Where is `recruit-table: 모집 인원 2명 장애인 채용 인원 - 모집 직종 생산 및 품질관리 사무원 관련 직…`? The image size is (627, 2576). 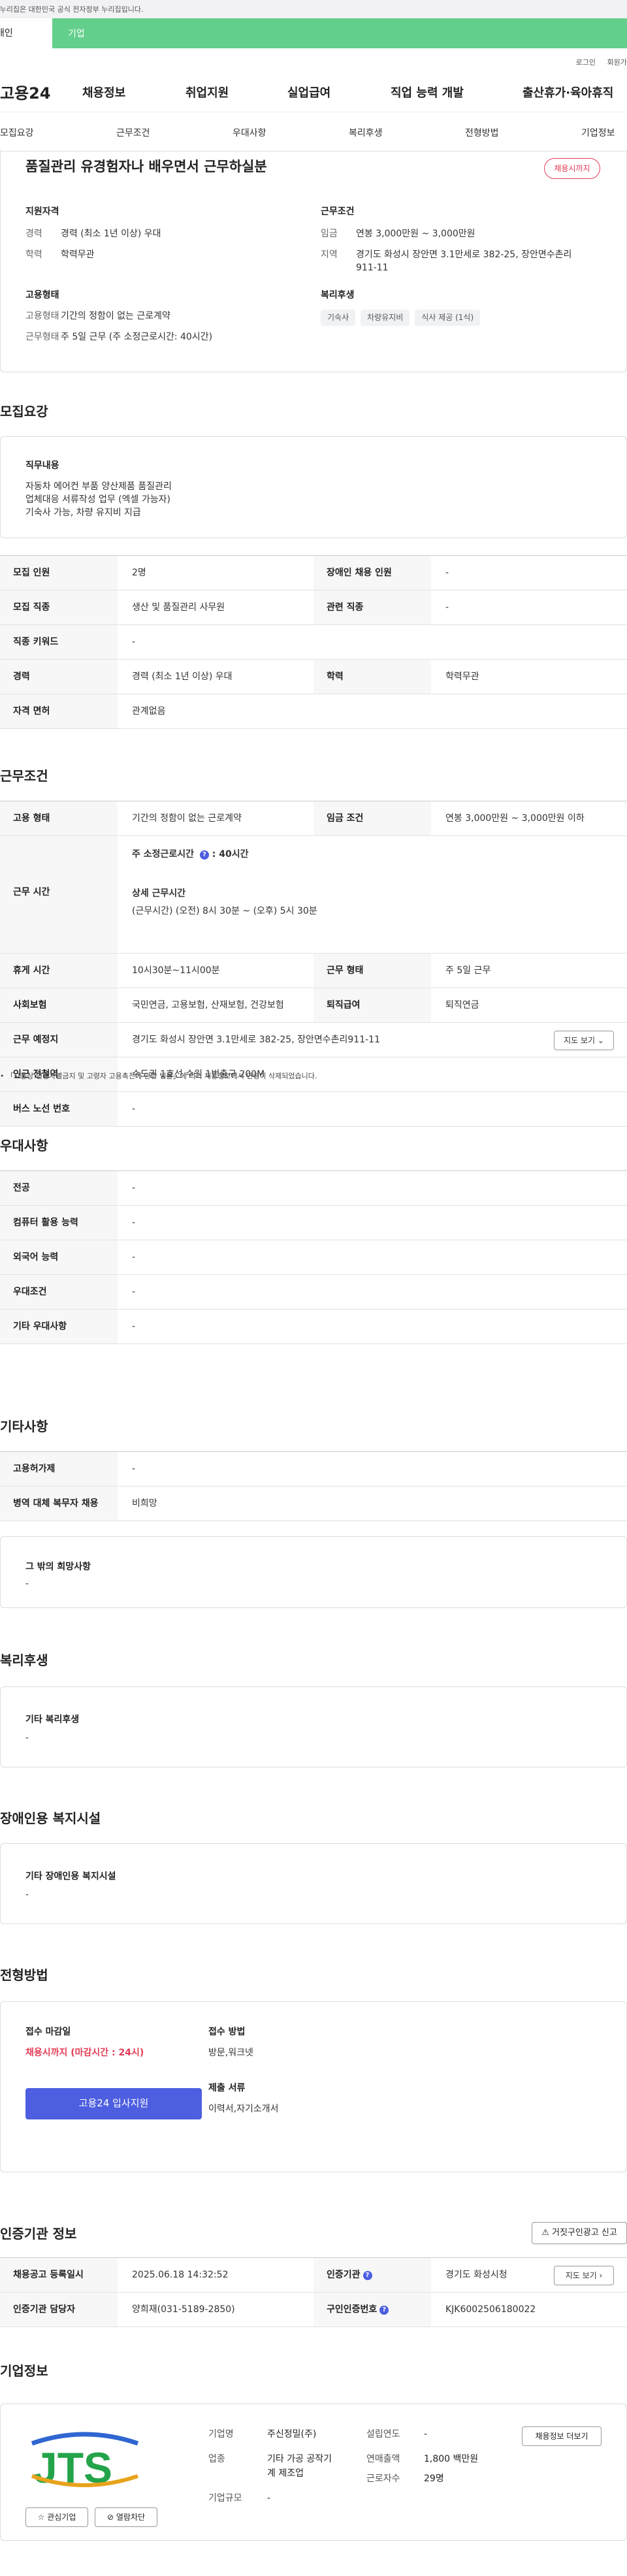 recruit-table: 모집 인원 2명 장애인 채용 인원 - 모집 직종 생산 및 품질관리 사무원 관련 직… is located at coordinates (313, 642).